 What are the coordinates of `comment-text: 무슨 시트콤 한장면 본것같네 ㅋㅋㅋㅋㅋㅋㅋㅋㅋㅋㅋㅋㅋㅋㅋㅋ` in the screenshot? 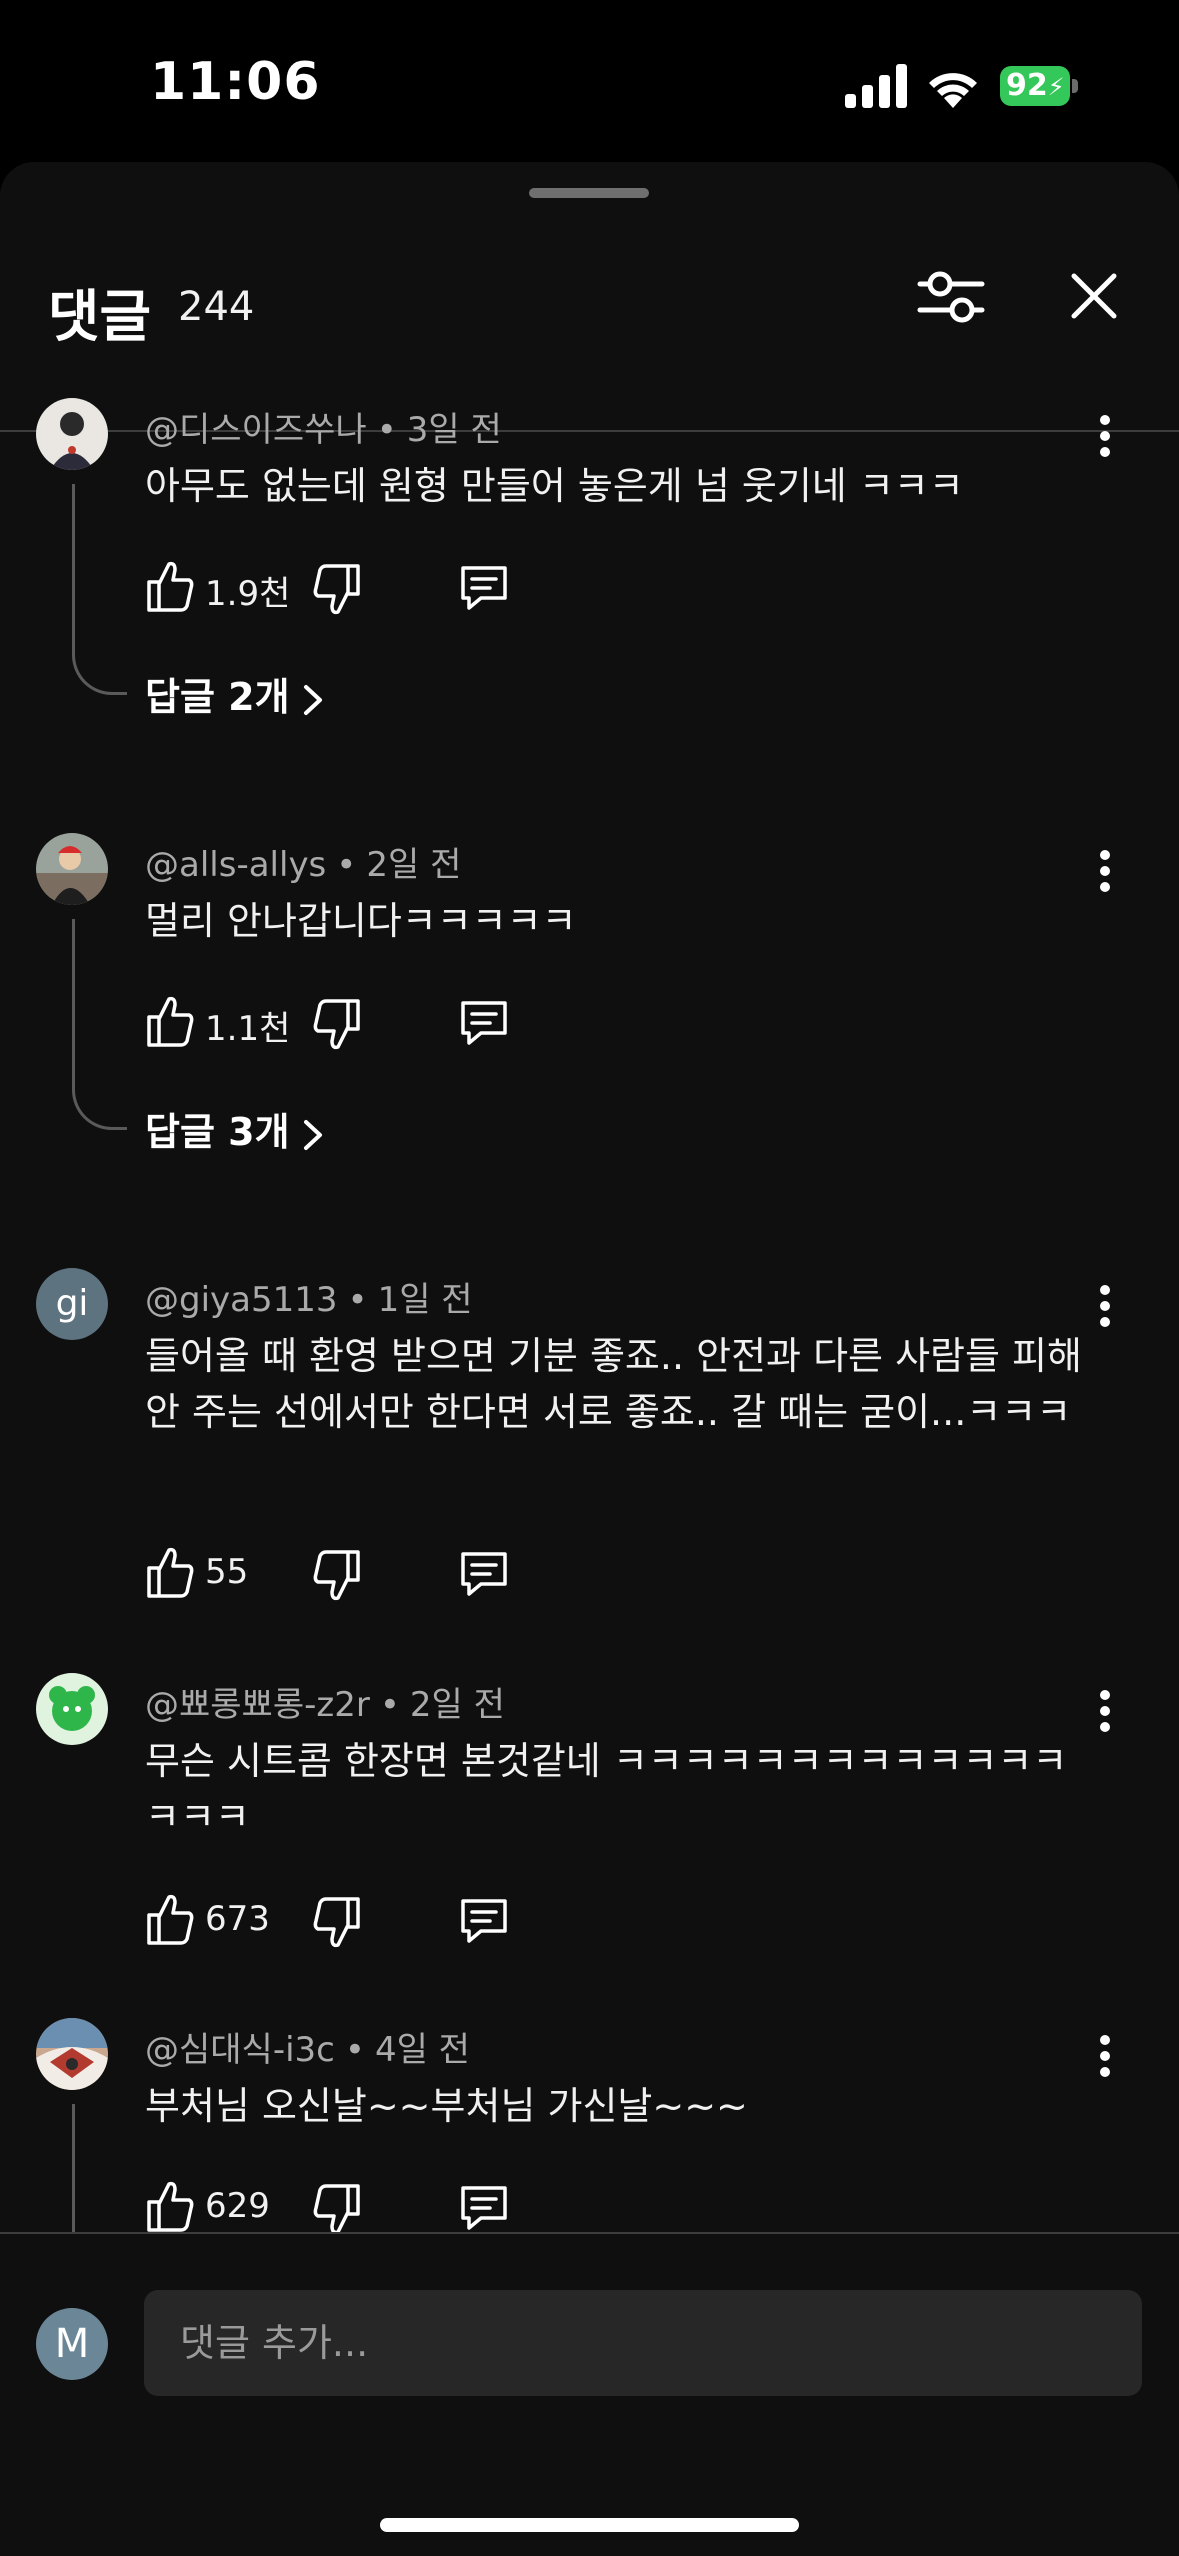 It's located at (606, 1789).